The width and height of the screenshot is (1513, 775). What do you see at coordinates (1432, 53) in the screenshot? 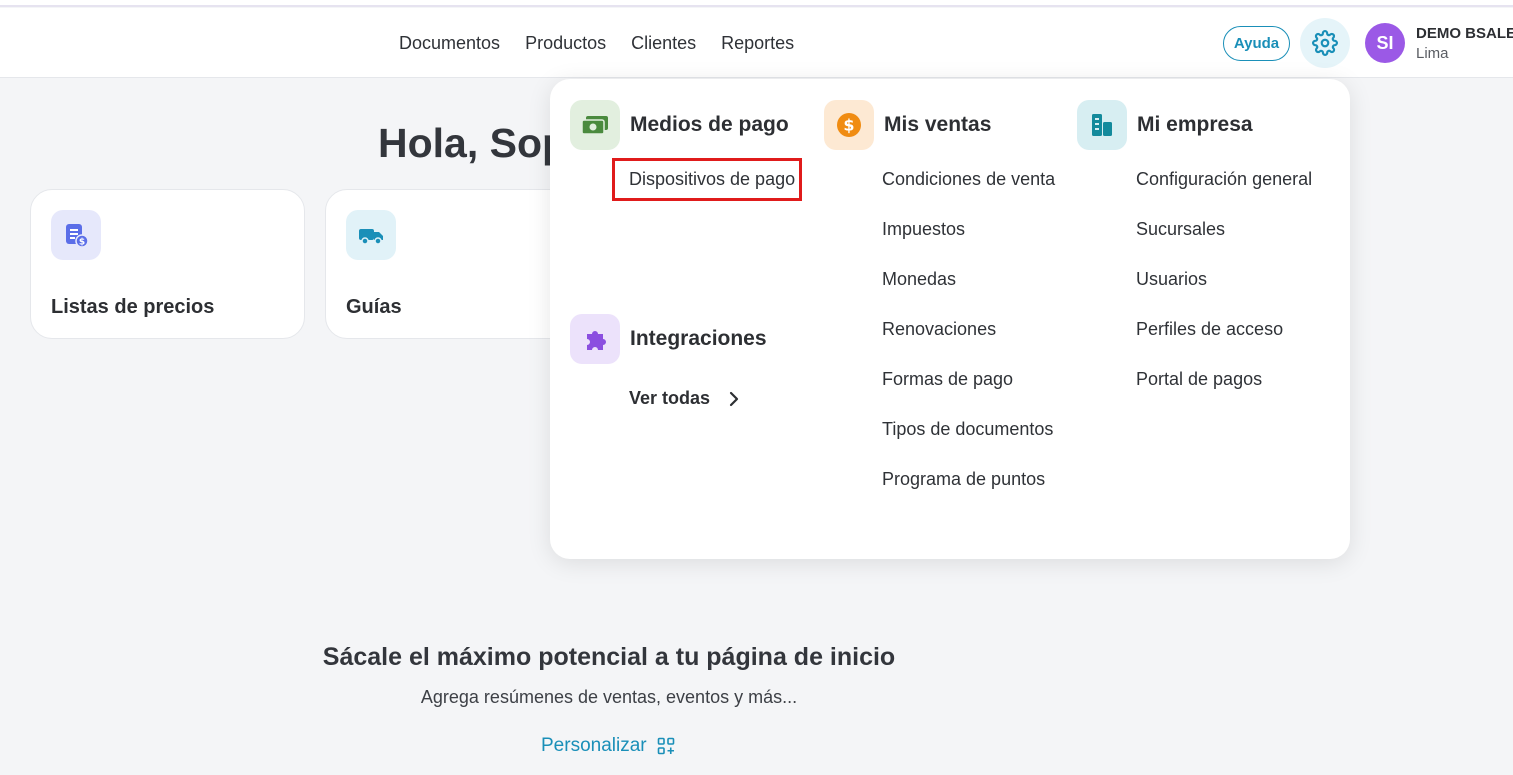
I see `company-city: Lima` at bounding box center [1432, 53].